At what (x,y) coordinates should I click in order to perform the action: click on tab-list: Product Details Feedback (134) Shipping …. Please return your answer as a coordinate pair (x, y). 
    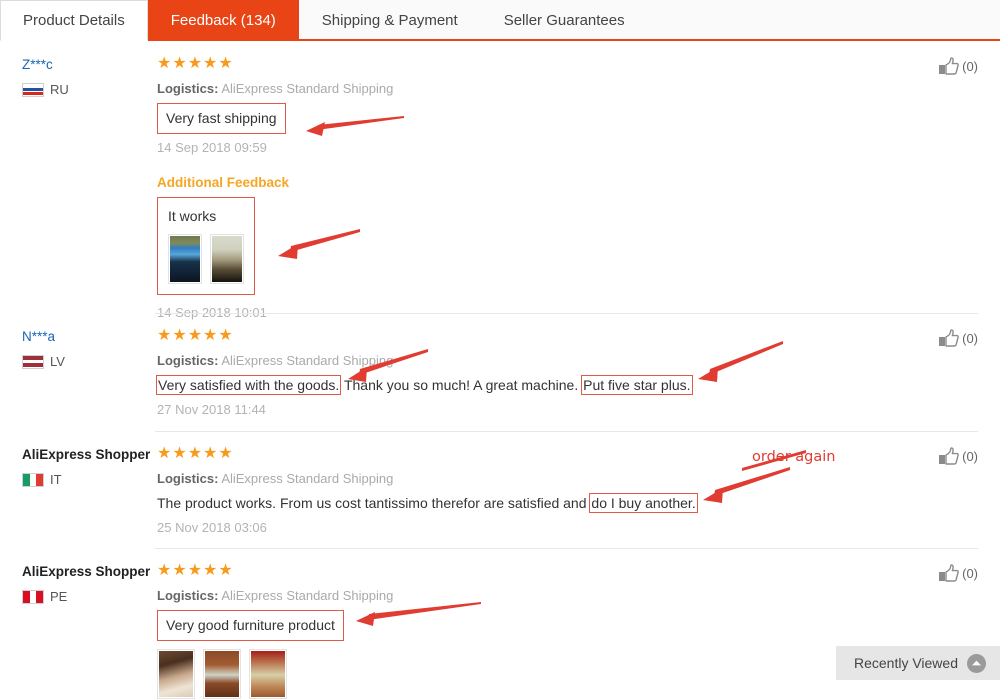
    Looking at the image, I should click on (500, 20).